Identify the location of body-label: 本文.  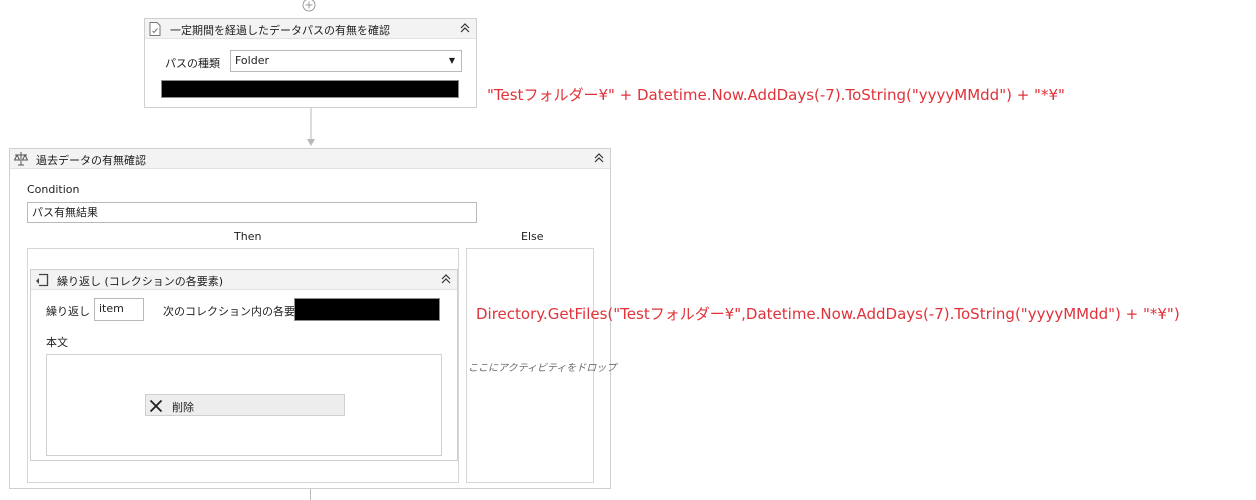
(57, 342).